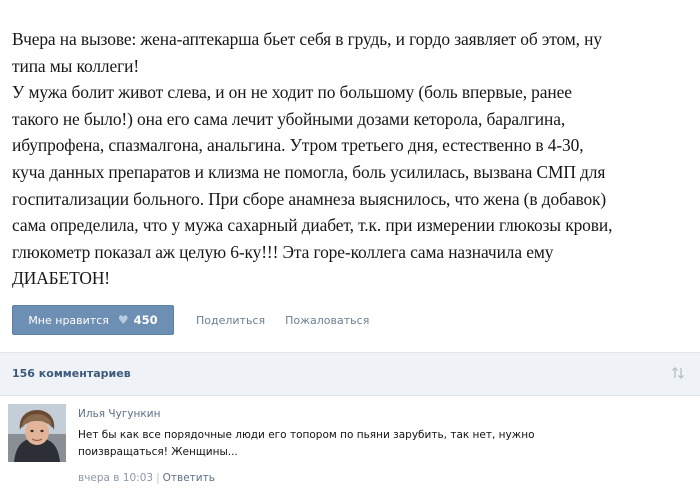 This screenshot has height=489, width=700. Describe the element at coordinates (350, 374) in the screenshot. I see `comments-header: 156 комментариев` at that location.